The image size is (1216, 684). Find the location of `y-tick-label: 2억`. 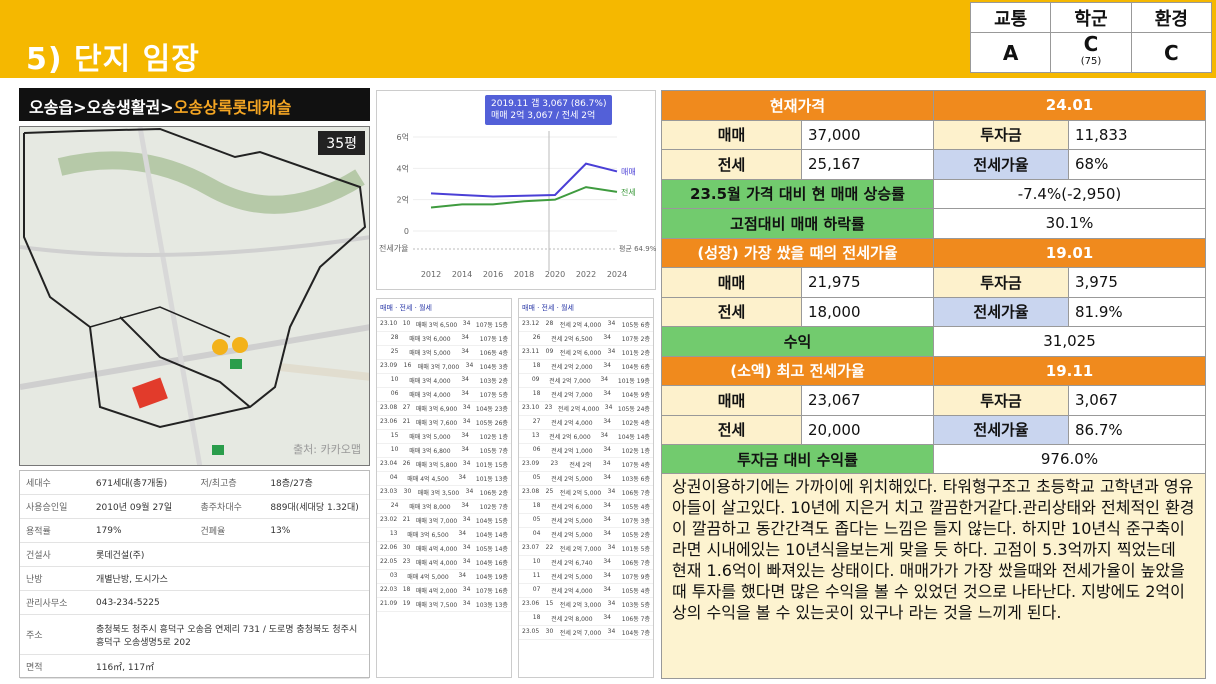

y-tick-label: 2억 is located at coordinates (403, 200).